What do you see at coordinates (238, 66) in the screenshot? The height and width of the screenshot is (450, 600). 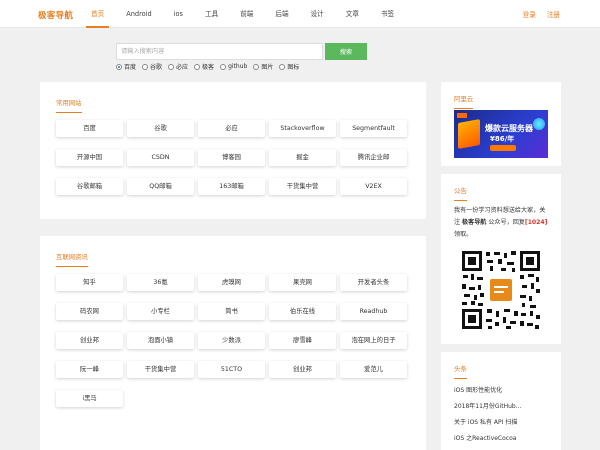 I see `engine-label: github` at bounding box center [238, 66].